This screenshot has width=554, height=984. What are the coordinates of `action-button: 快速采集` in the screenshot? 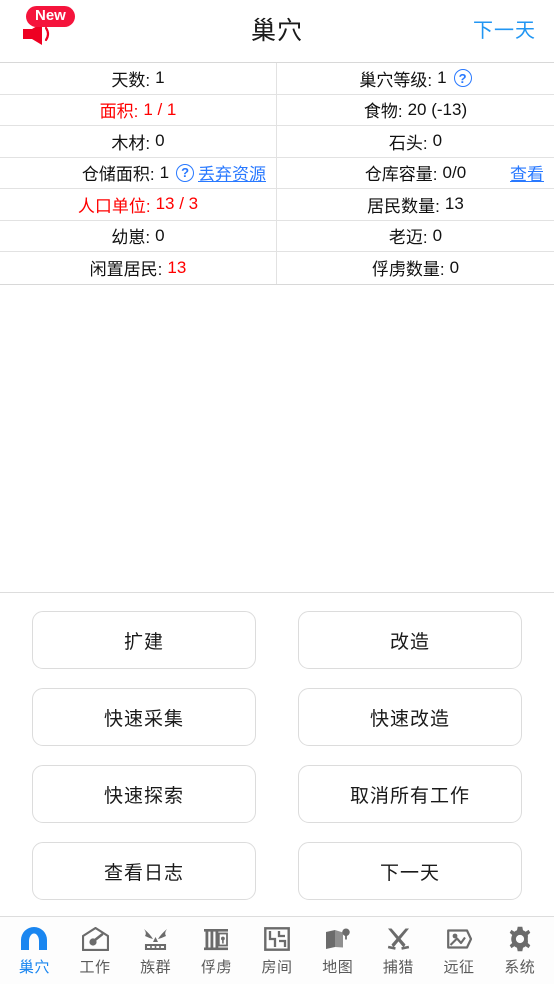 It's located at (144, 717).